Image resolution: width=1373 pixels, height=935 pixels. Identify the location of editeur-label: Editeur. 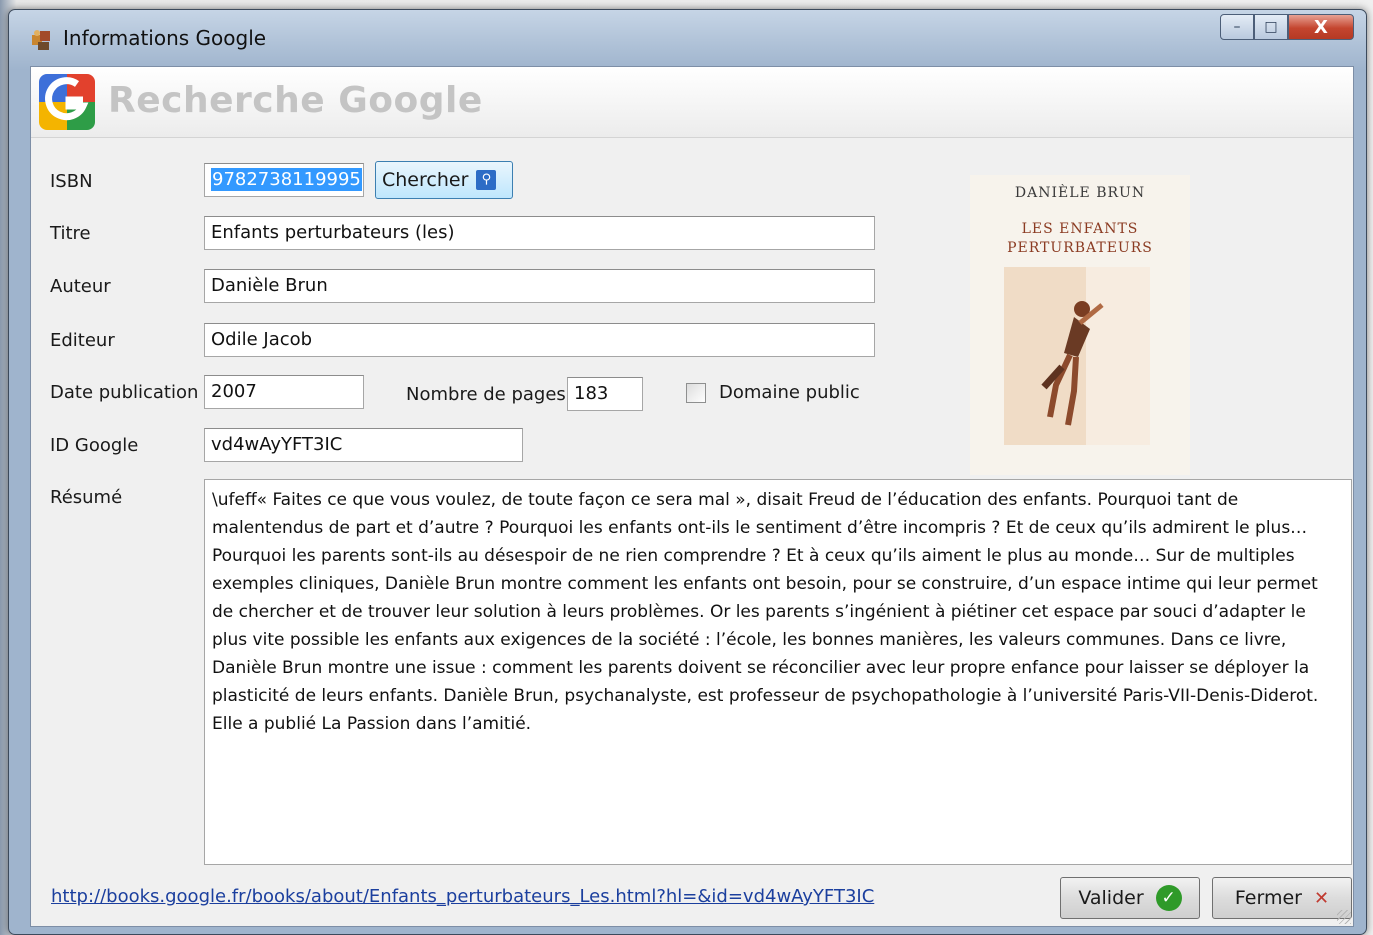
(82, 340).